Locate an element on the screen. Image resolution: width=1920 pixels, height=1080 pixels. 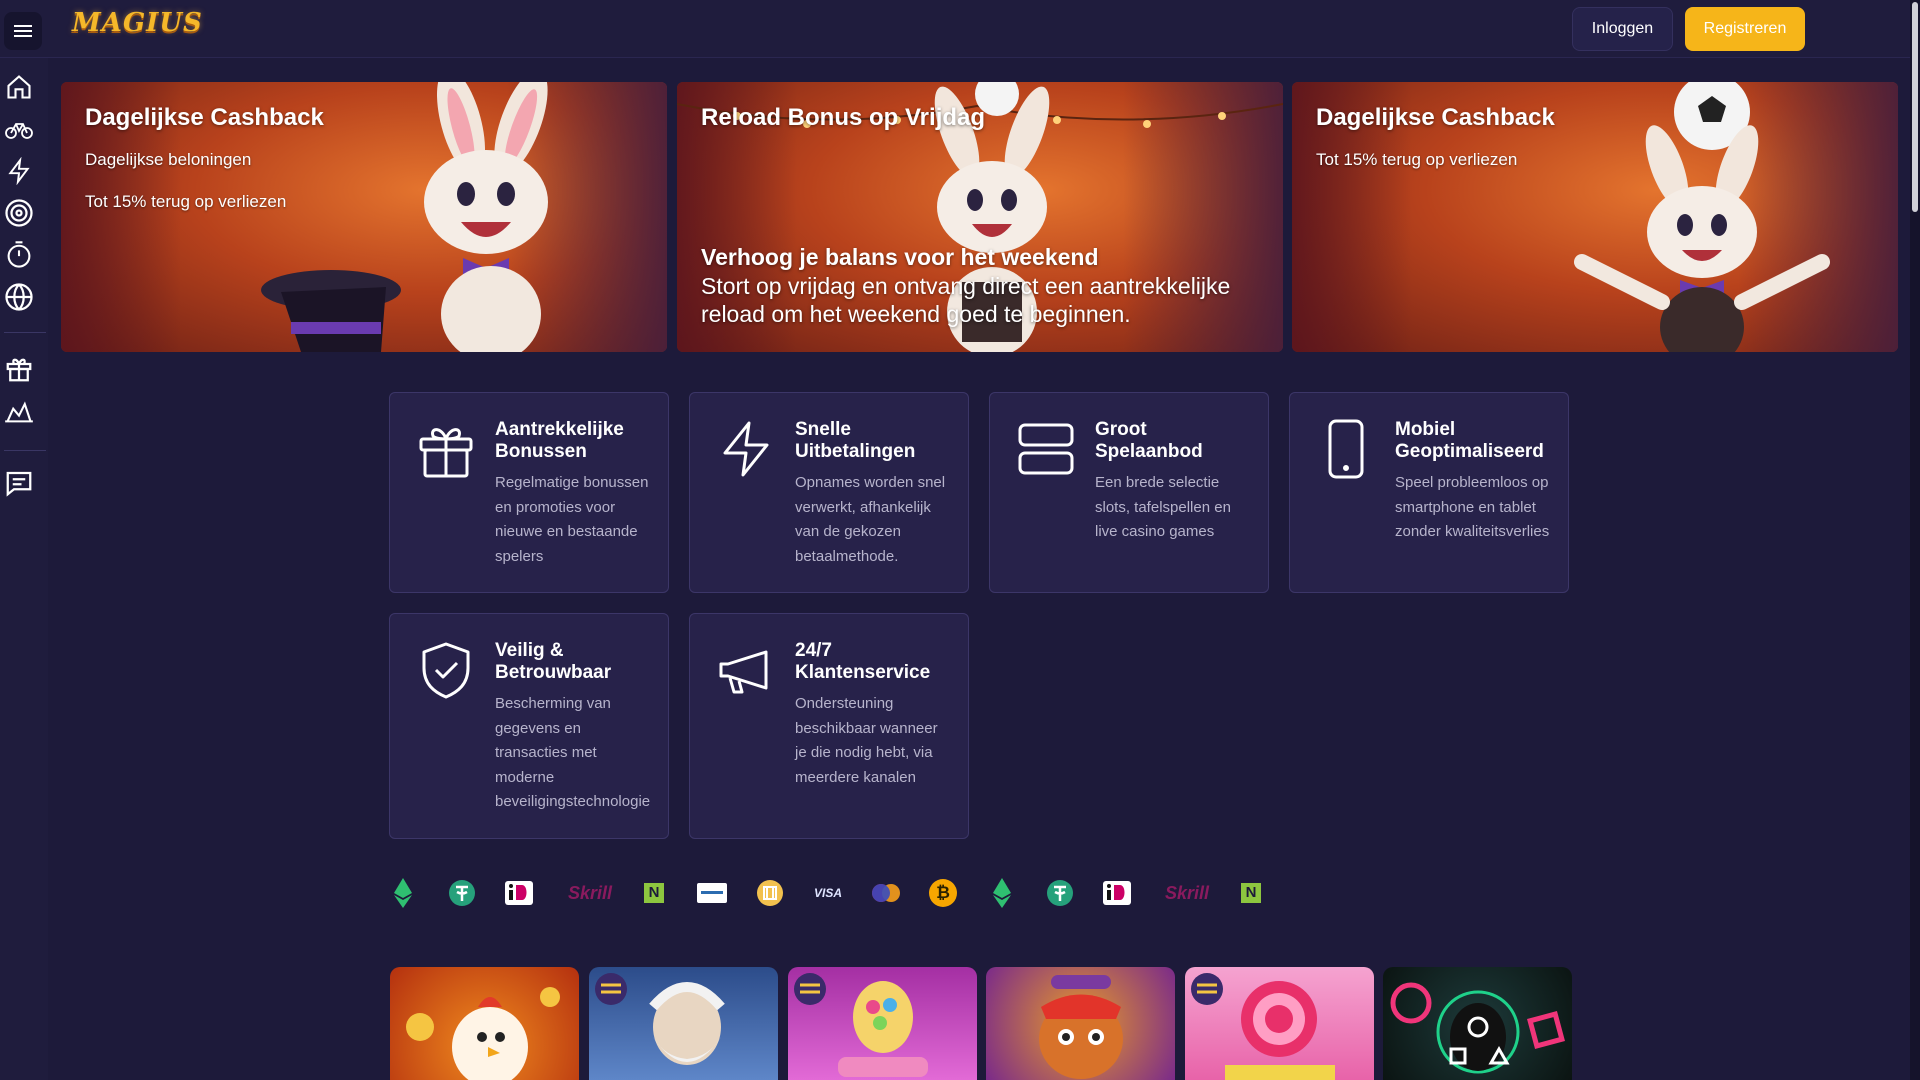
sidebar is located at coordinates (24, 569).